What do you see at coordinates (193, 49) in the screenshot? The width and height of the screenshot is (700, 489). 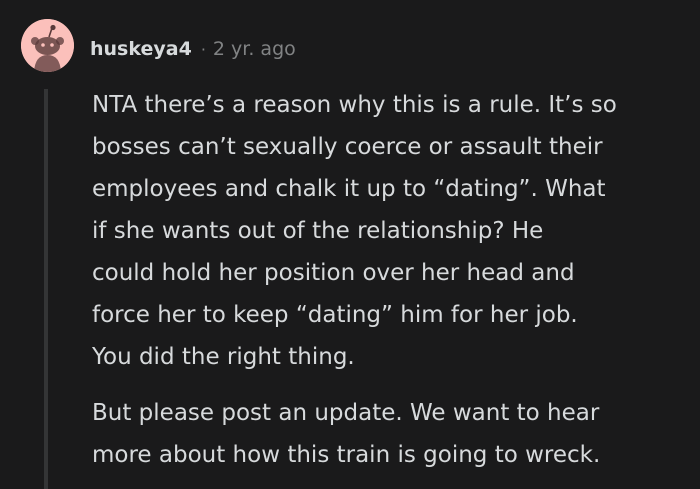 I see `comment-meta: huskeya4 · 2 yr. ago` at bounding box center [193, 49].